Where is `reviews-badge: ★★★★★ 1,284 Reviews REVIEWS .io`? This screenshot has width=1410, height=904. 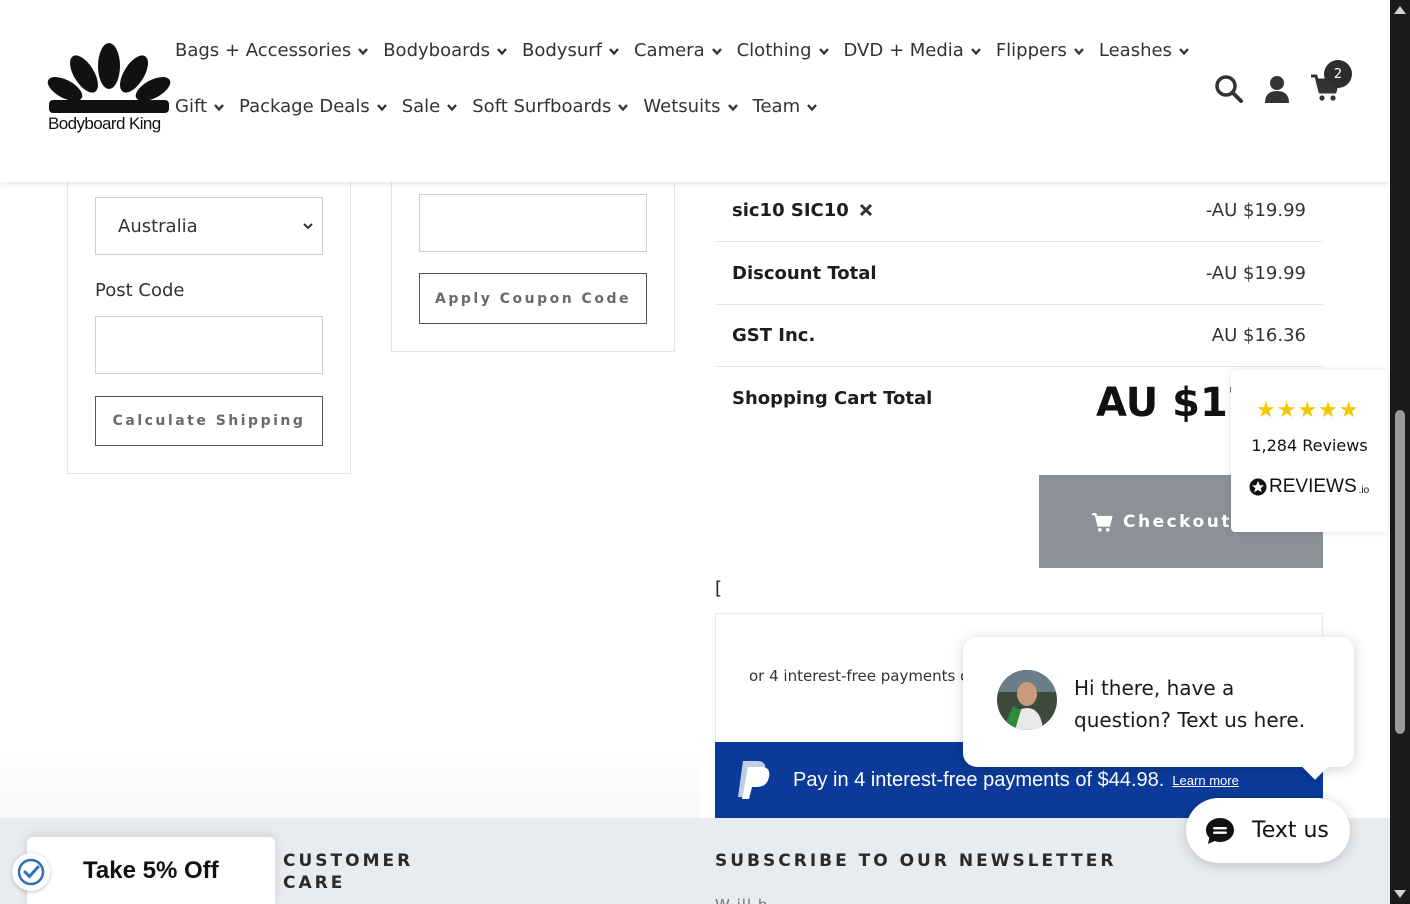
reviews-badge: ★★★★★ 1,284 Reviews REVIEWS .io is located at coordinates (1309, 451).